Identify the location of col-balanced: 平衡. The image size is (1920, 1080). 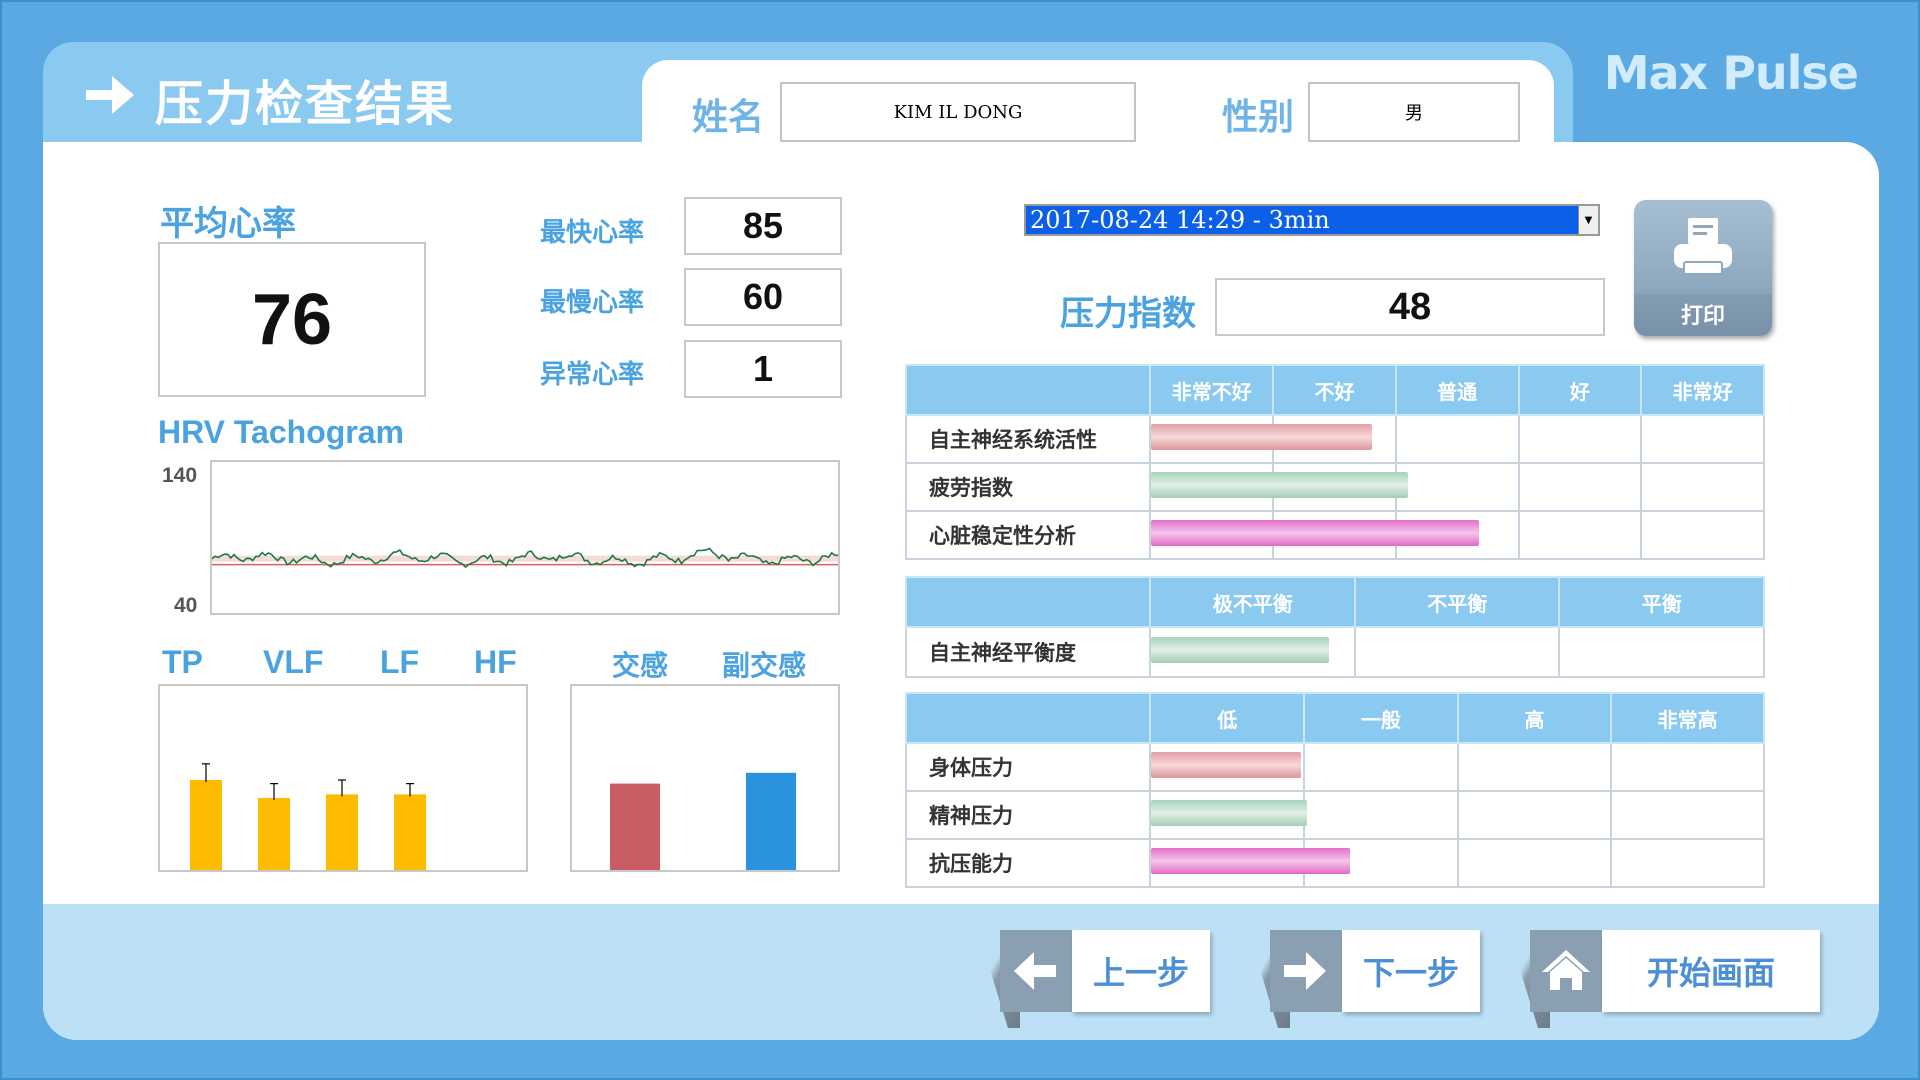
(1661, 602).